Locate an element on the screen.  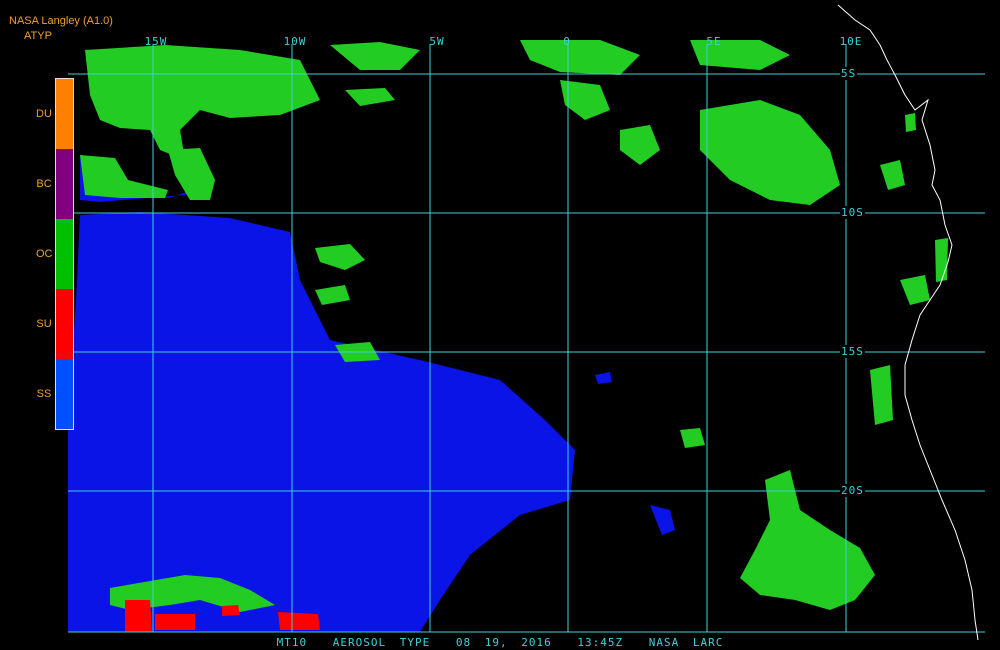
legend-swatch-ss is located at coordinates (64, 394).